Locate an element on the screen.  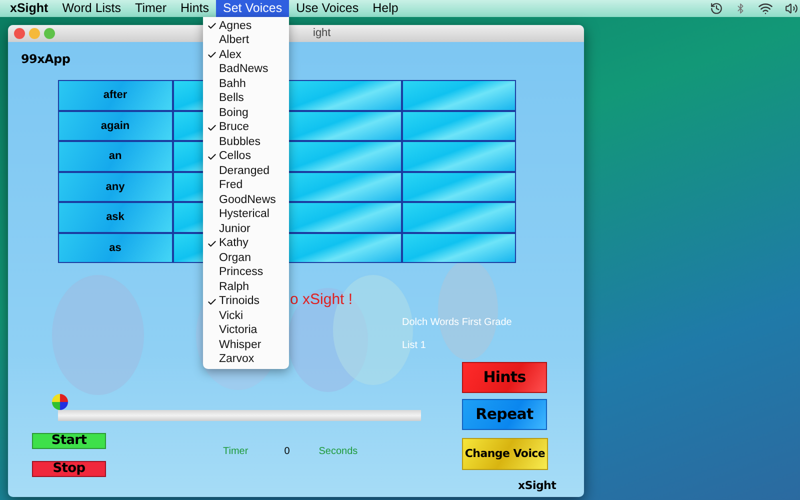
voice-menu-item: Whisper is located at coordinates (246, 345).